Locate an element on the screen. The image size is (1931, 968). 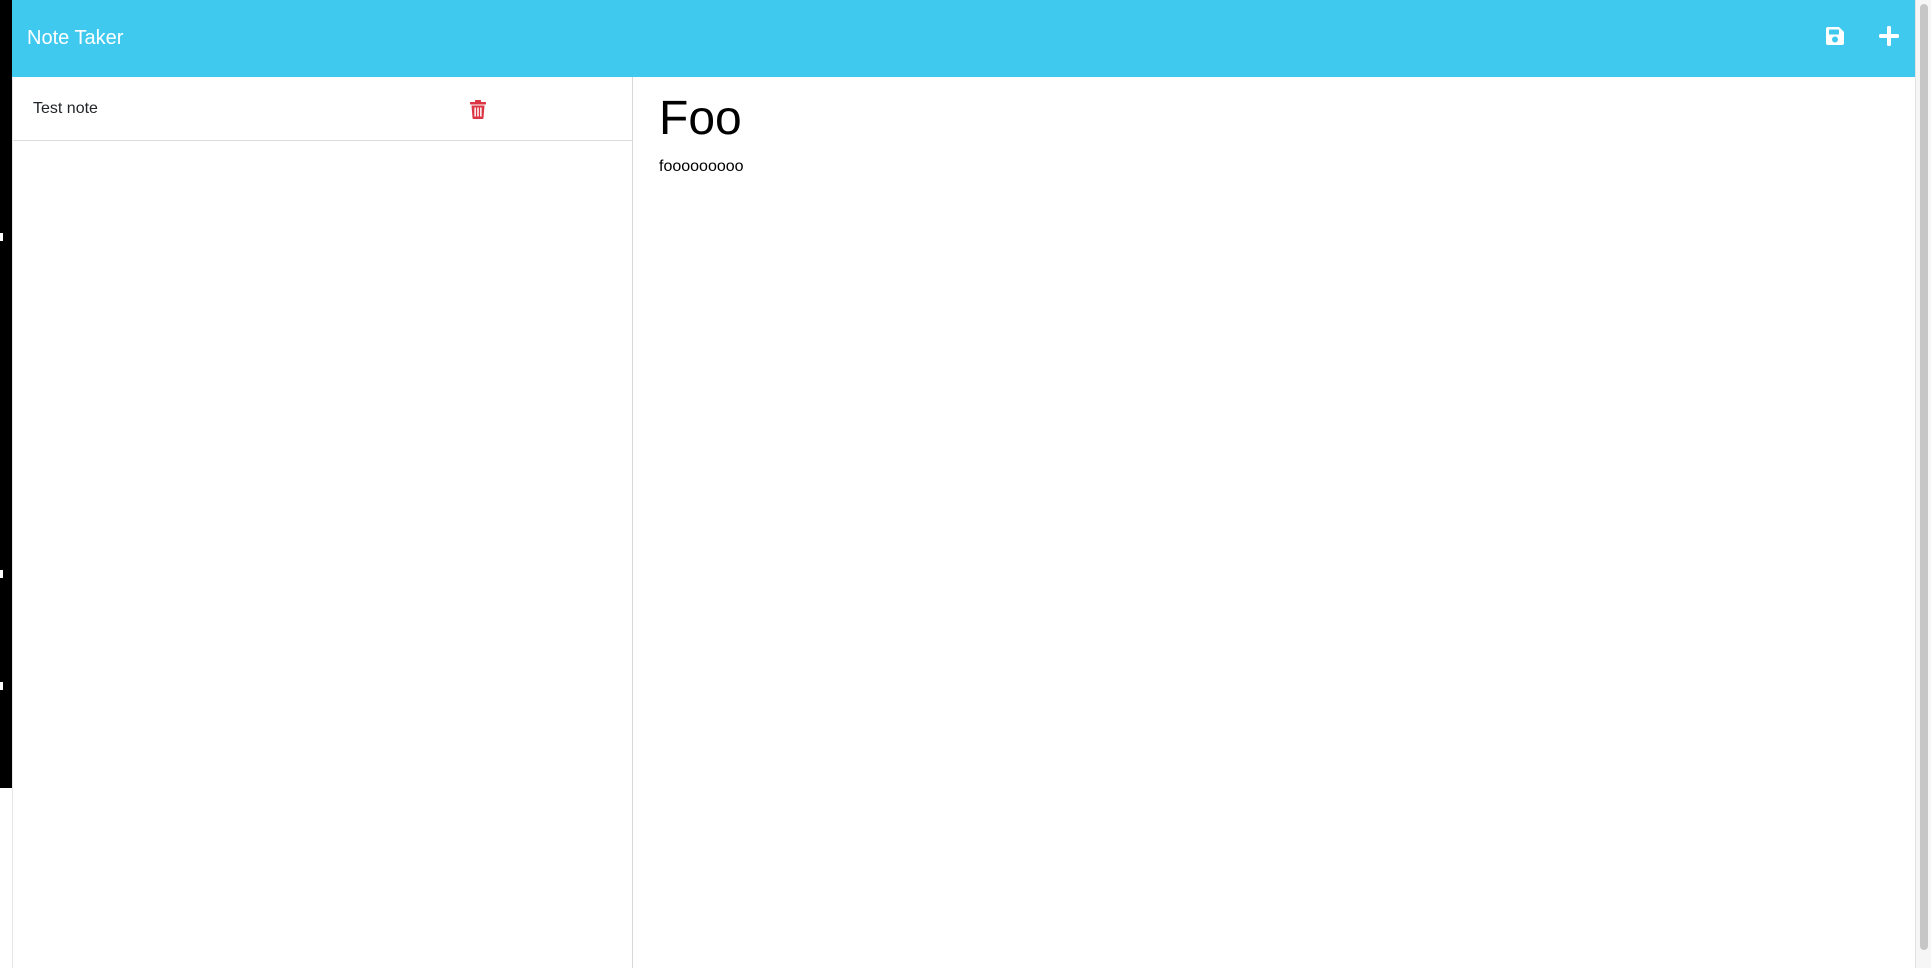
page-scrollbar is located at coordinates (1923, 484).